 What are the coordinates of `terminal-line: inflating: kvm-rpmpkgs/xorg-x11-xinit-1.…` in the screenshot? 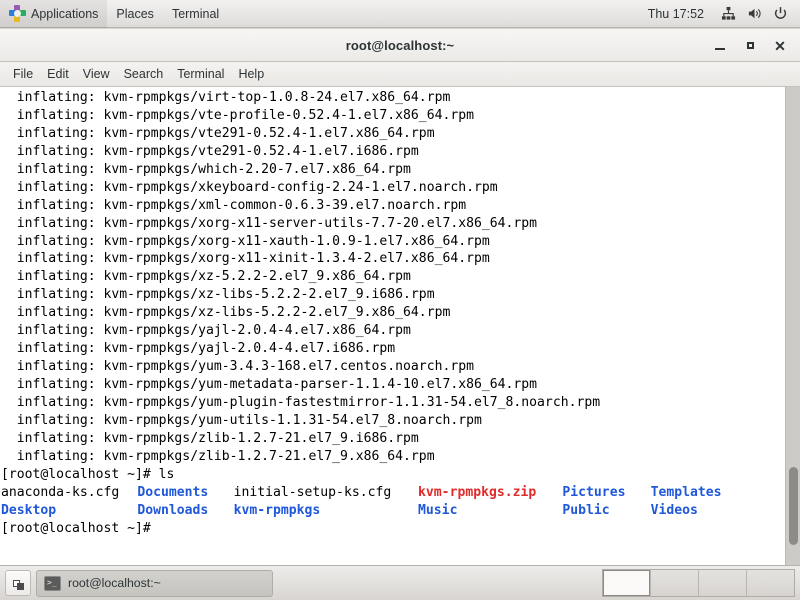 It's located at (245, 259).